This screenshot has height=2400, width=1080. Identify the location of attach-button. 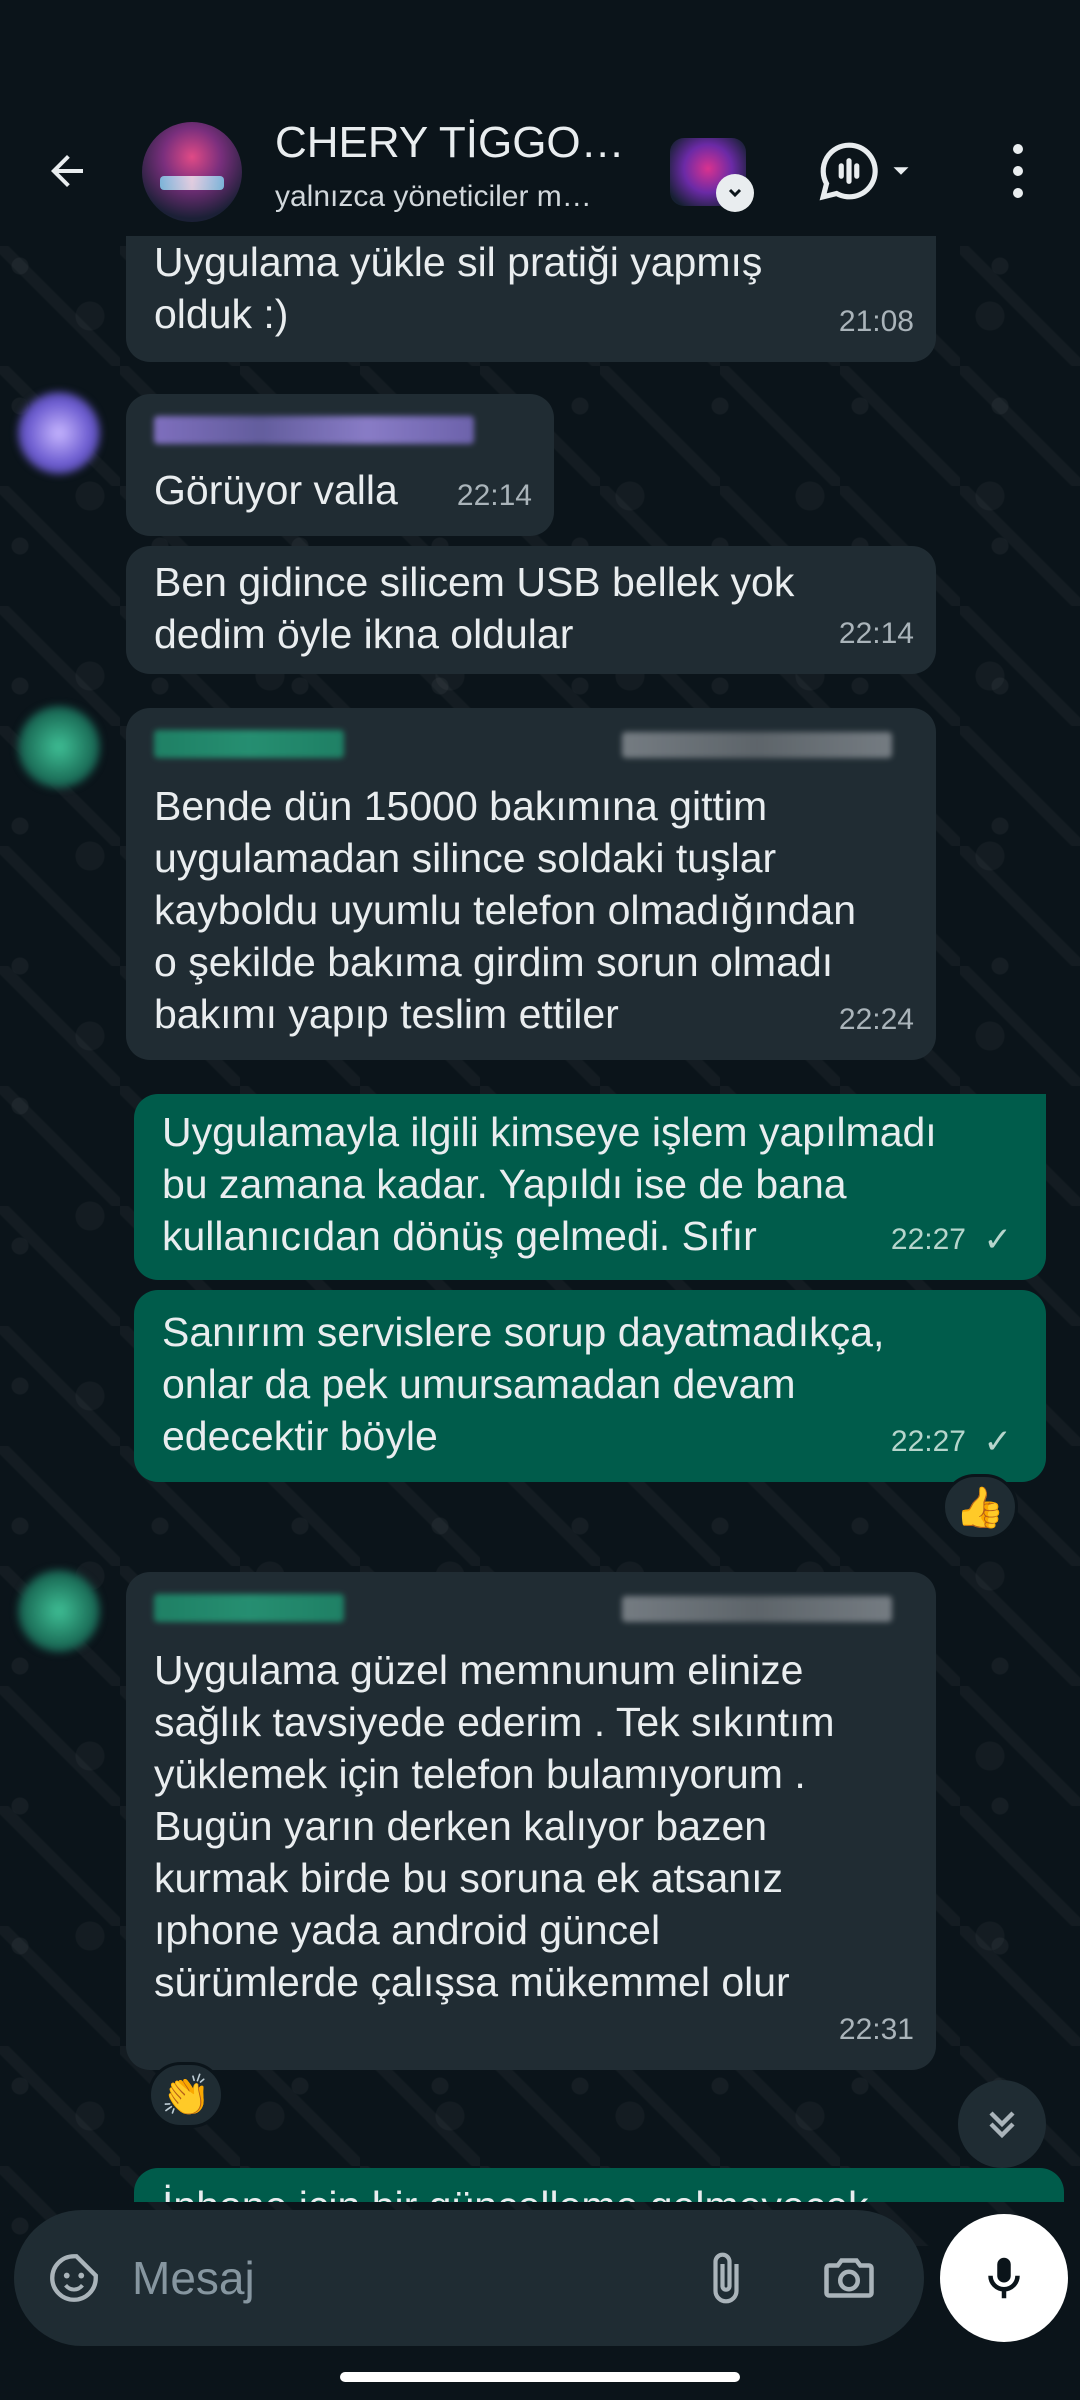
(726, 2278).